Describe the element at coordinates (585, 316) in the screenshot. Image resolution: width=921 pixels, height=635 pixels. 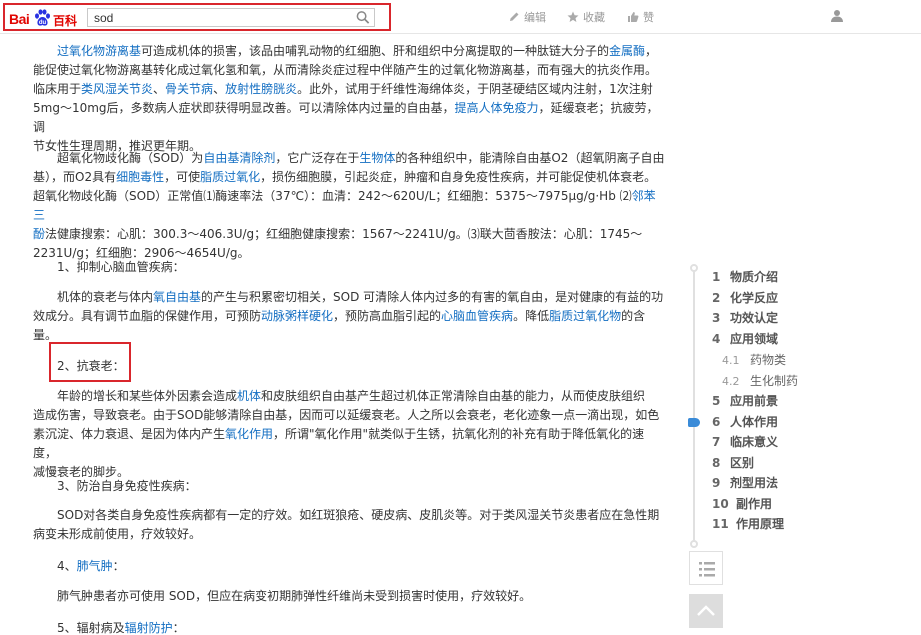
I see `link-lipid-peroxide: 脂质过氧化物` at that location.